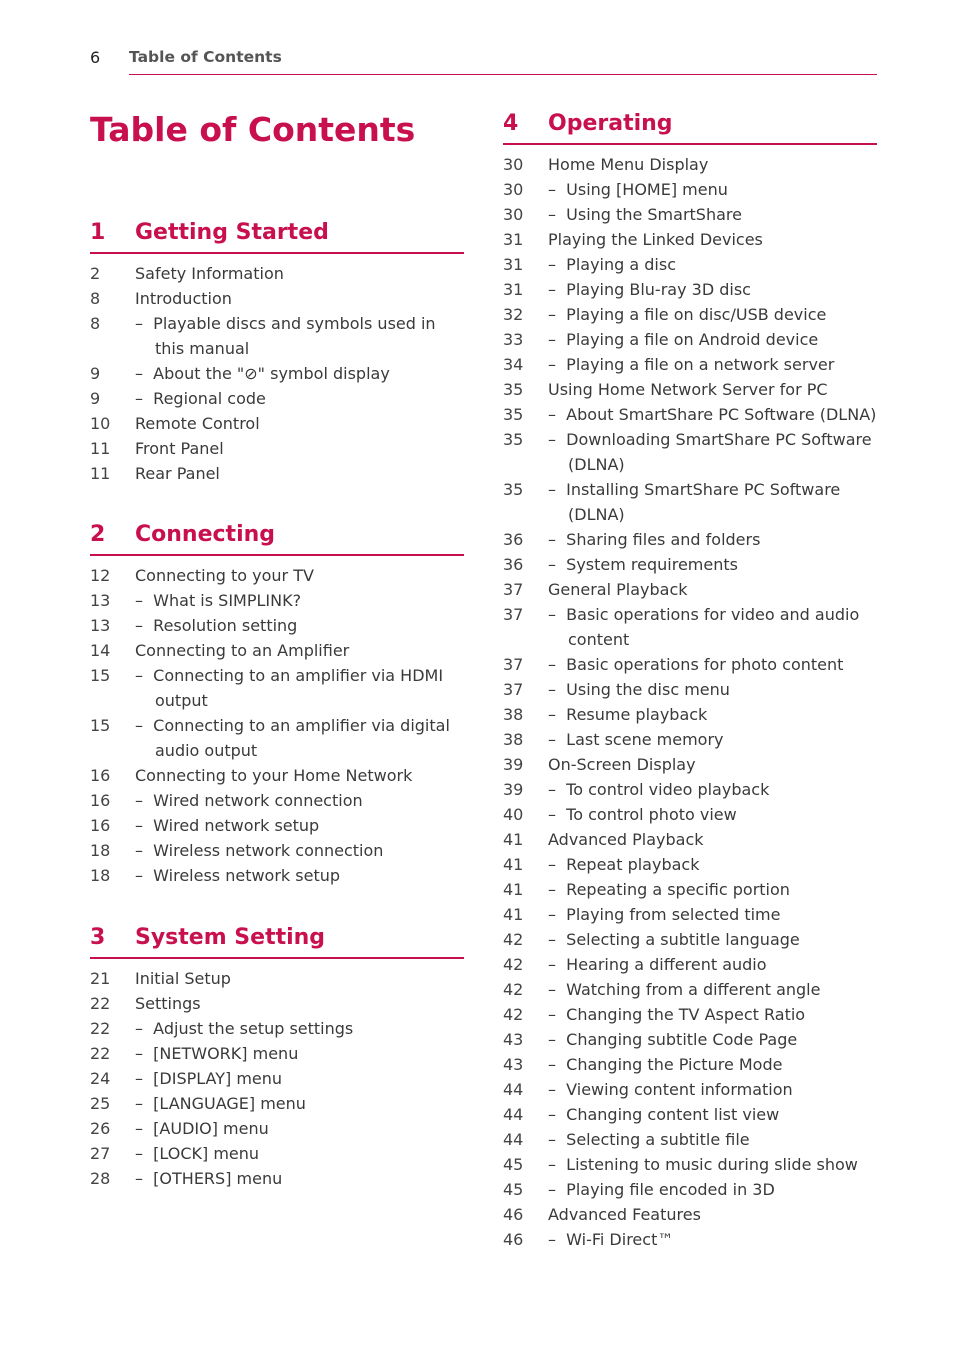  I want to click on toc-entry: 41 Advanced Playback, so click(690, 839).